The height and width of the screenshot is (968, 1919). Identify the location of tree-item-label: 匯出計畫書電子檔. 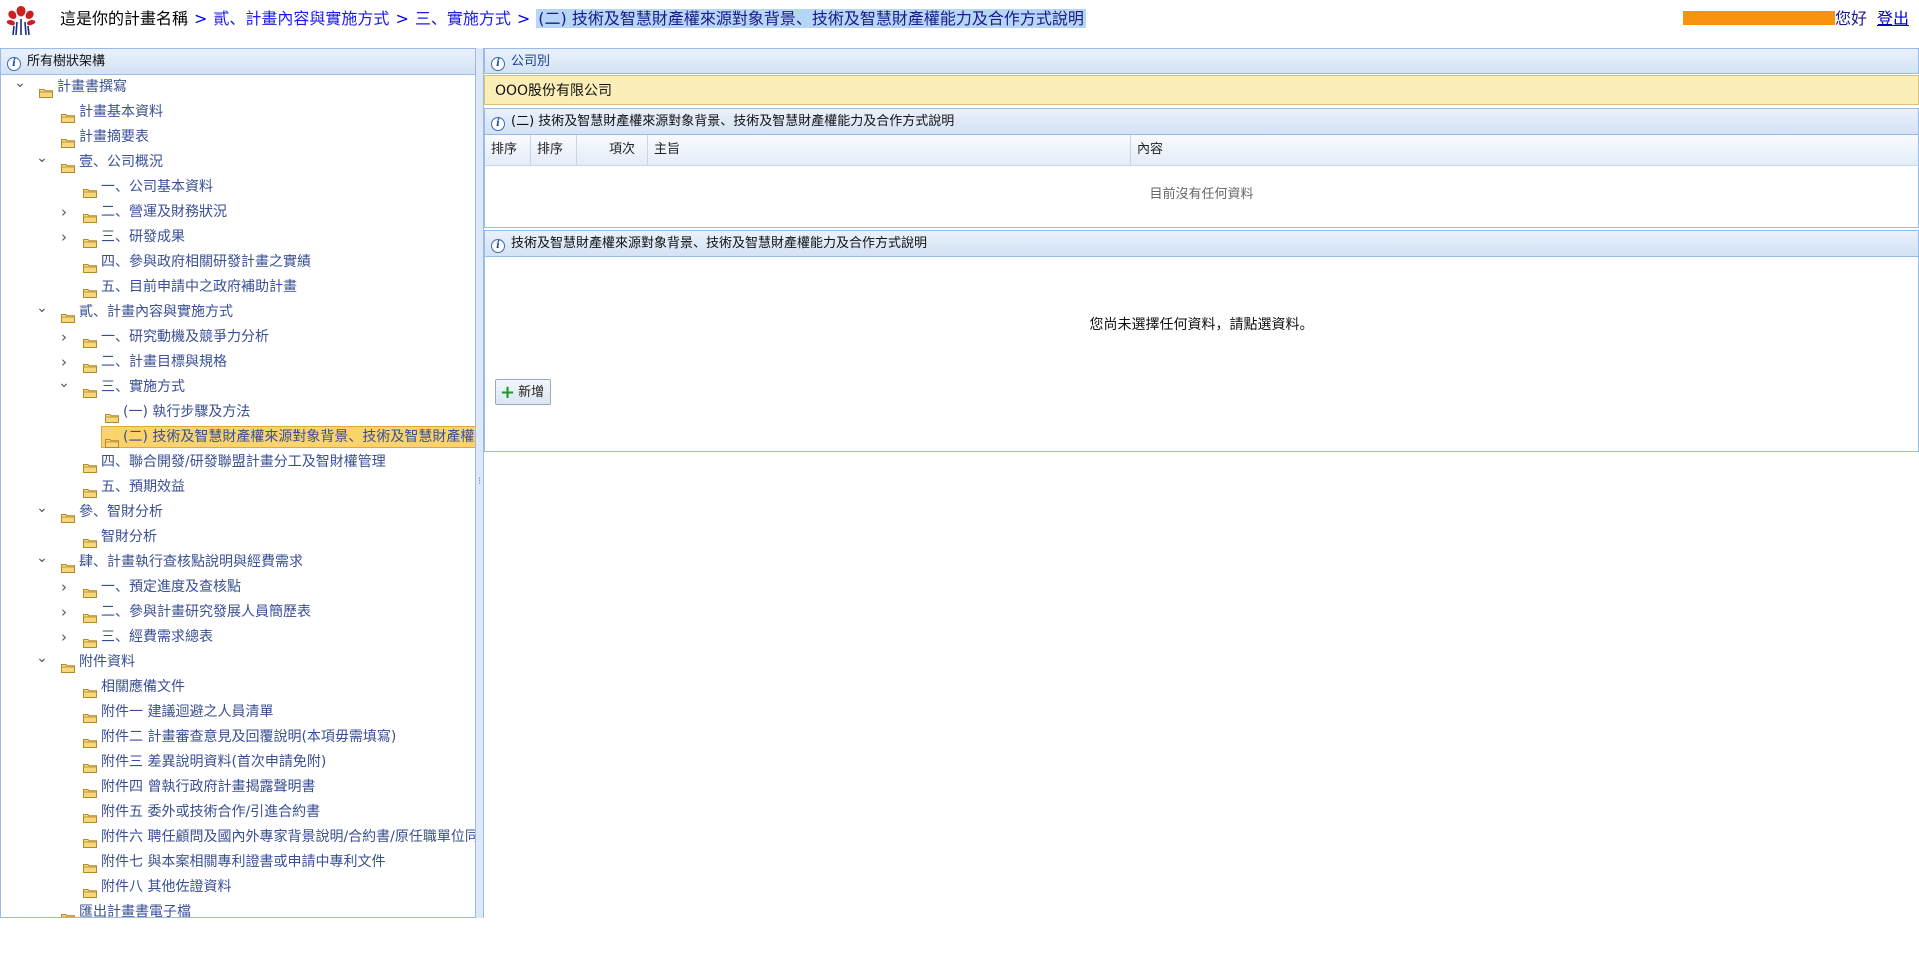
(135, 911).